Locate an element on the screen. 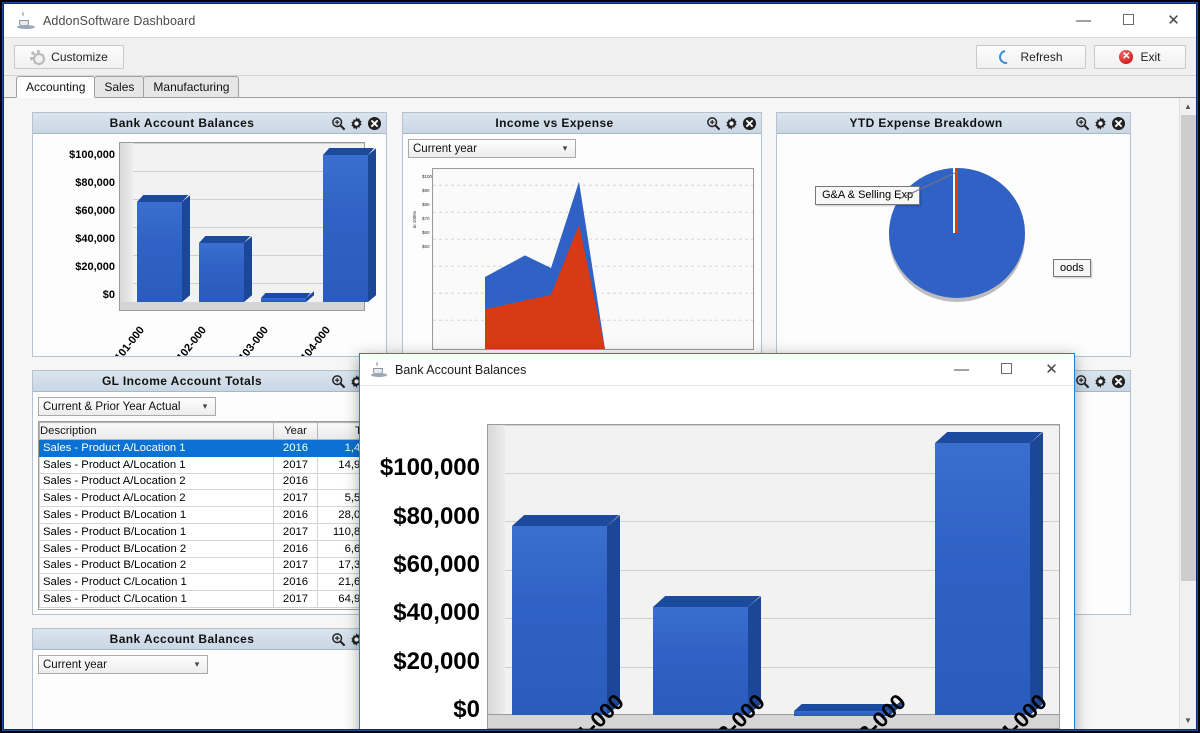 The height and width of the screenshot is (733, 1200). scrollbar-thumb is located at coordinates (1188, 348).